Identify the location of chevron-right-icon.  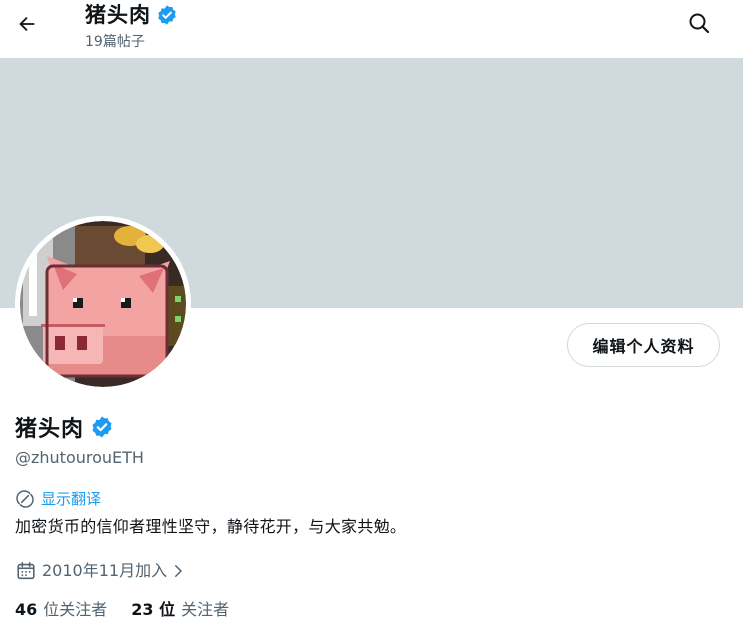
(178, 571).